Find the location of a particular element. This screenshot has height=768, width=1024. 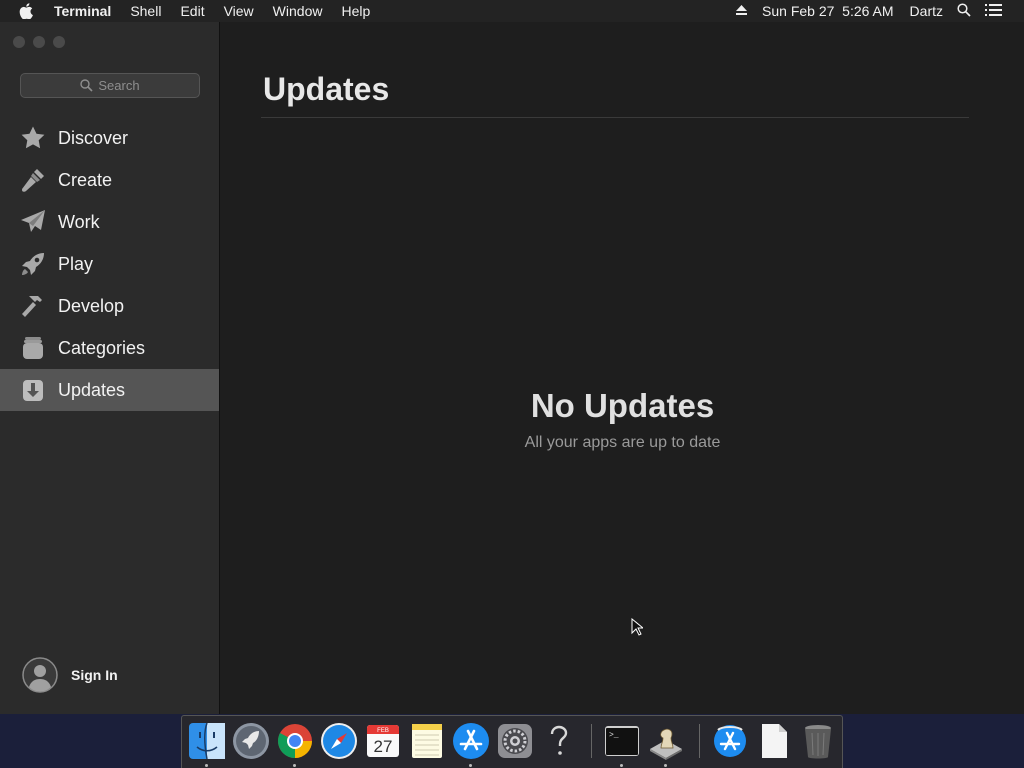

sidebar-item-label: Updates is located at coordinates (92, 389).